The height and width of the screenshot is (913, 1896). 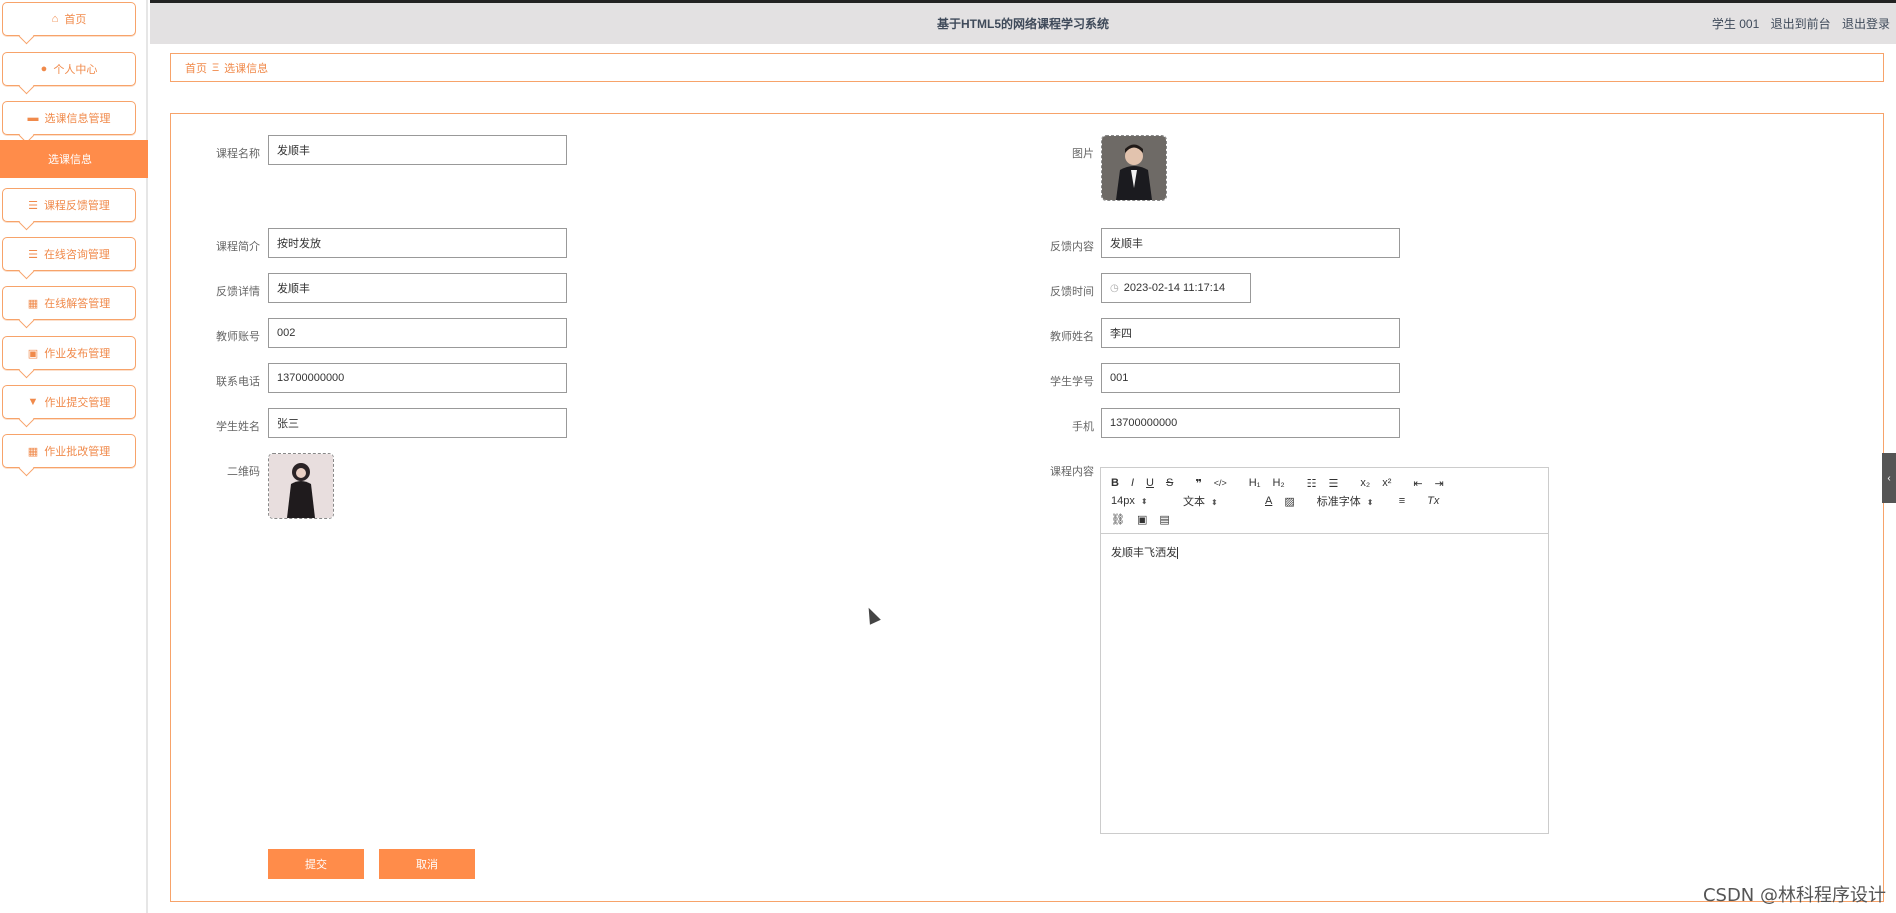 I want to click on teacher-name-input, so click(x=1250, y=333).